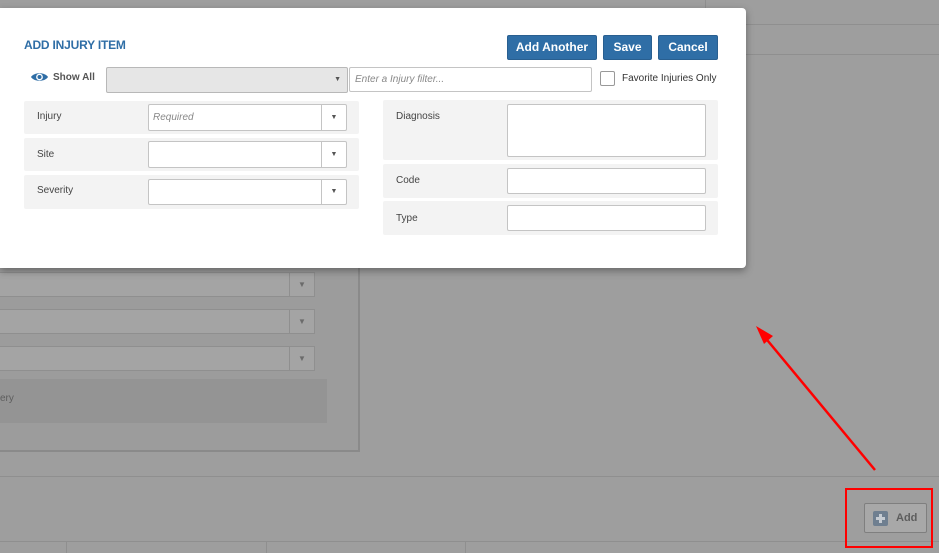  What do you see at coordinates (688, 47) in the screenshot?
I see `cancel-button: Cancel` at bounding box center [688, 47].